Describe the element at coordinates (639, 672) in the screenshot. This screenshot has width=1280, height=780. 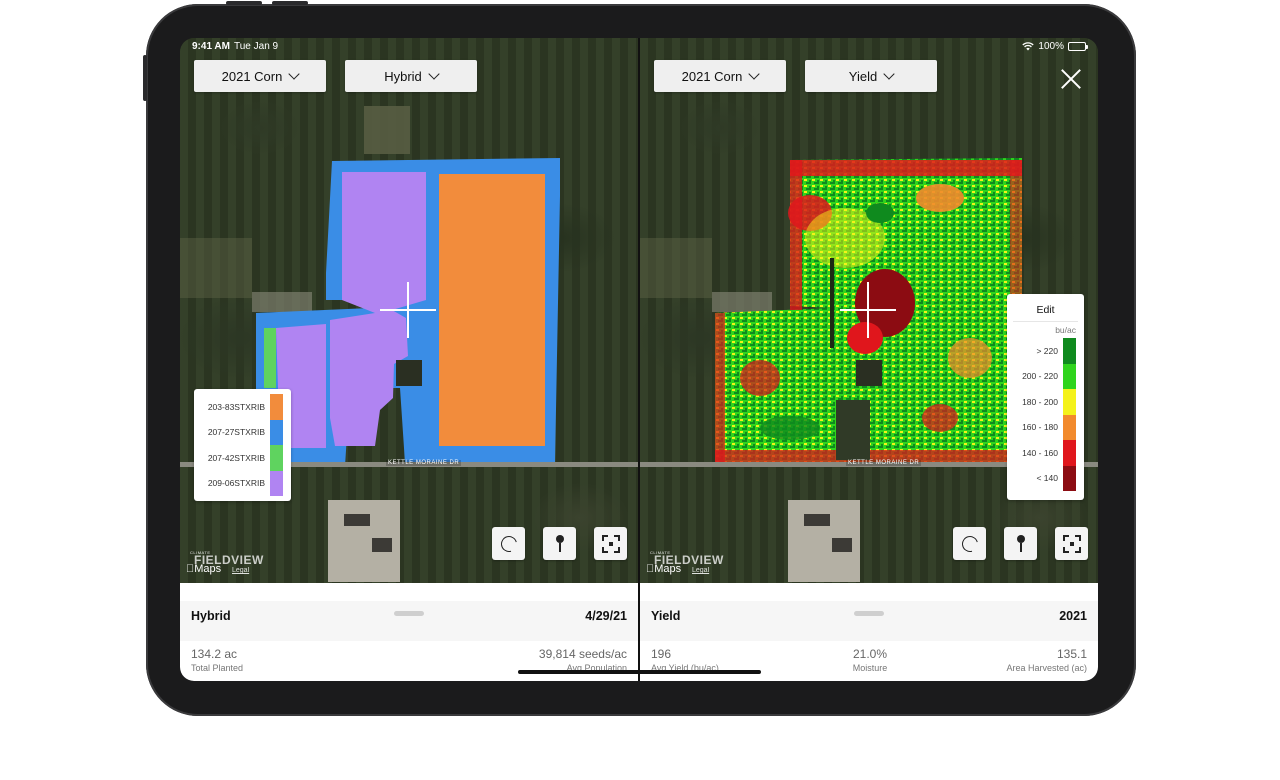
I see `home-indicator` at that location.